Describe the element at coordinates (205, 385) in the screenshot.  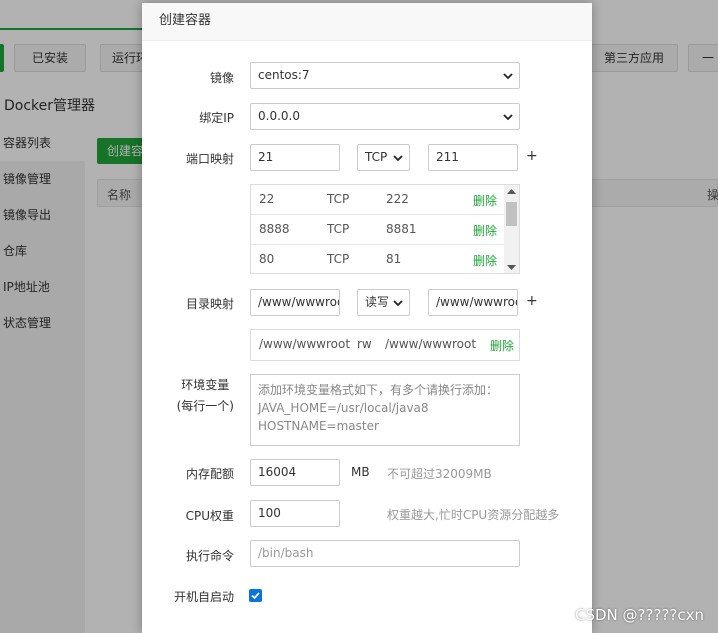
I see `env-label-title: 环境变量` at that location.